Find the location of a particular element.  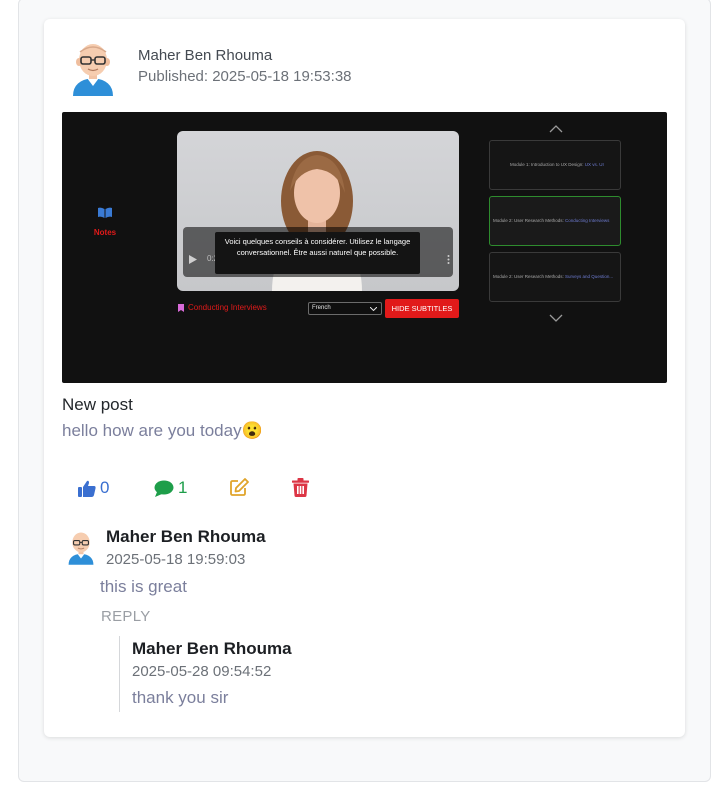

comment-avatar is located at coordinates (81, 548).